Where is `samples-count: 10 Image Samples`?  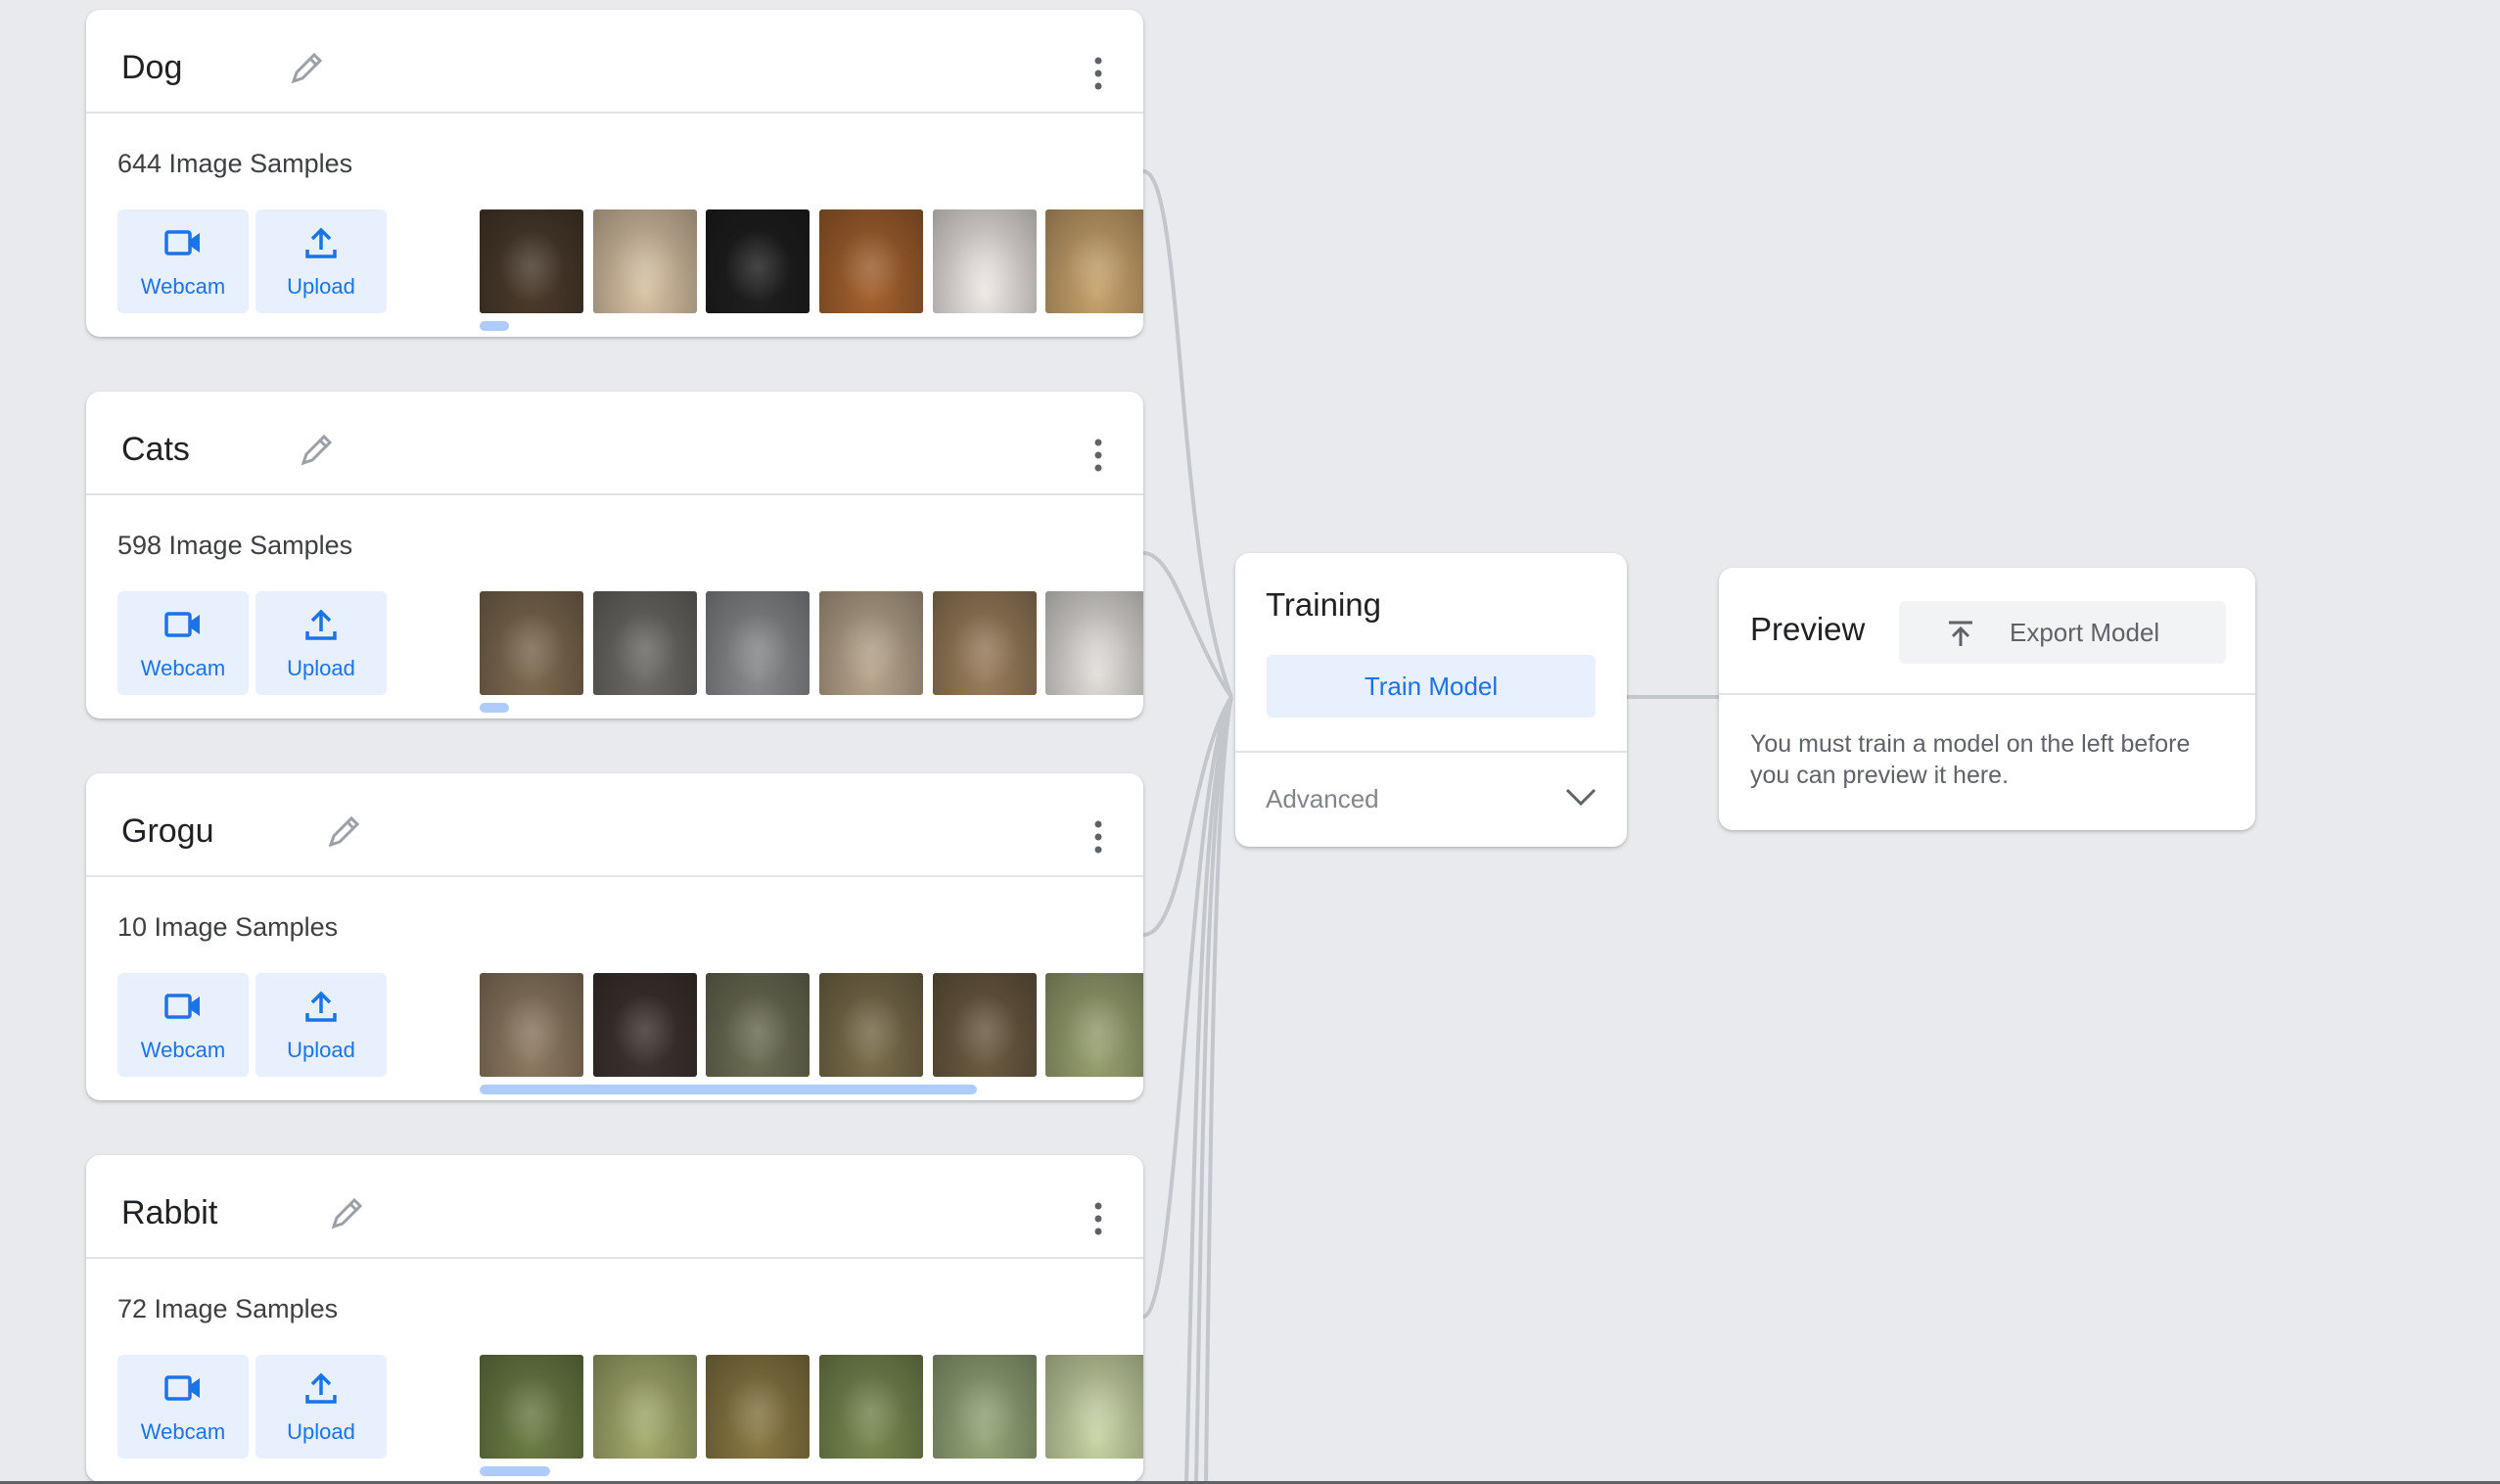
samples-count: 10 Image Samples is located at coordinates (228, 927).